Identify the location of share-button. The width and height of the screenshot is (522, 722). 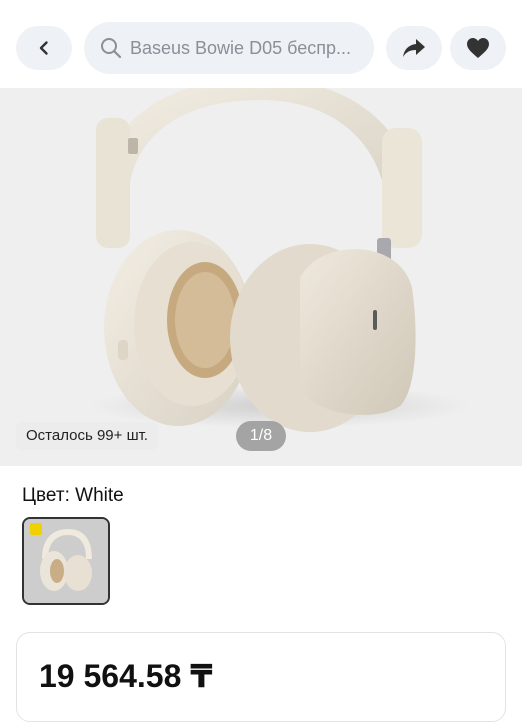
(414, 48).